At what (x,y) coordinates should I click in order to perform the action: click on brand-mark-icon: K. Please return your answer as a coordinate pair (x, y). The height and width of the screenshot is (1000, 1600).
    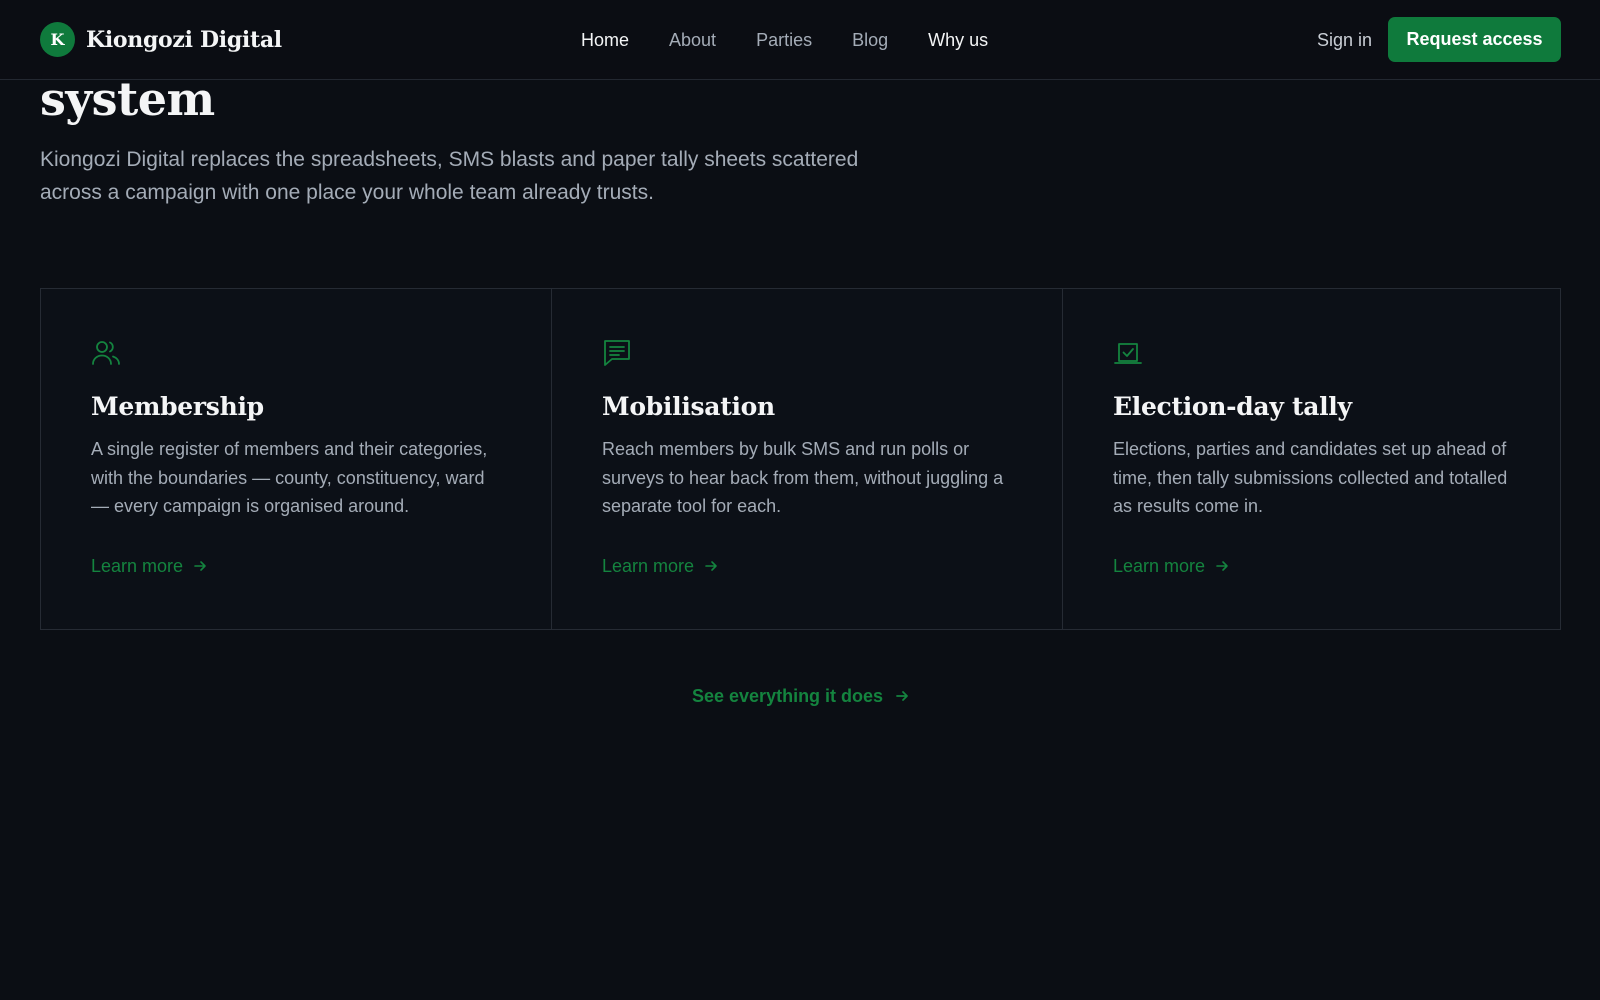
    Looking at the image, I should click on (57, 39).